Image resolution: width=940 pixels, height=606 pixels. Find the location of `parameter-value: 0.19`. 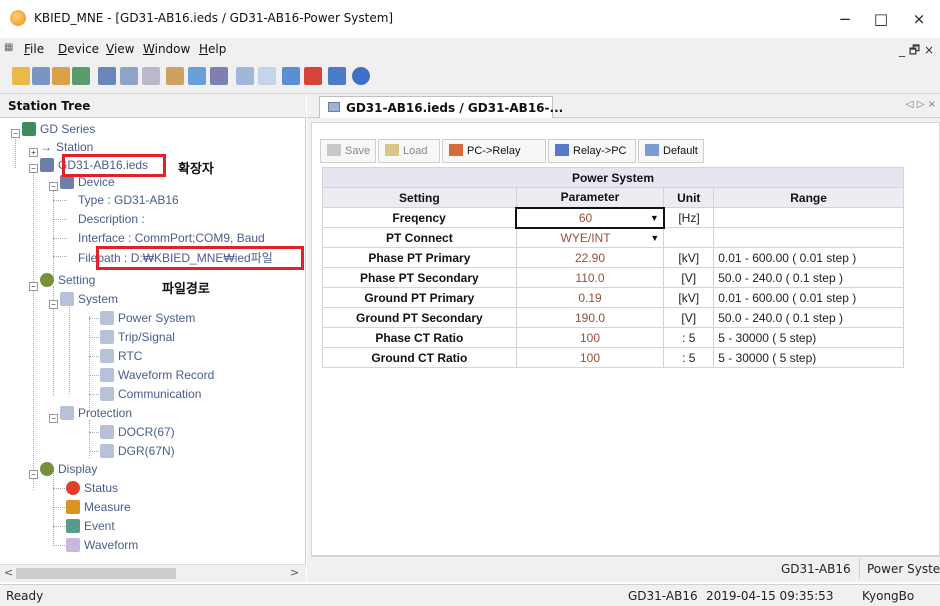

parameter-value: 0.19 is located at coordinates (590, 297).